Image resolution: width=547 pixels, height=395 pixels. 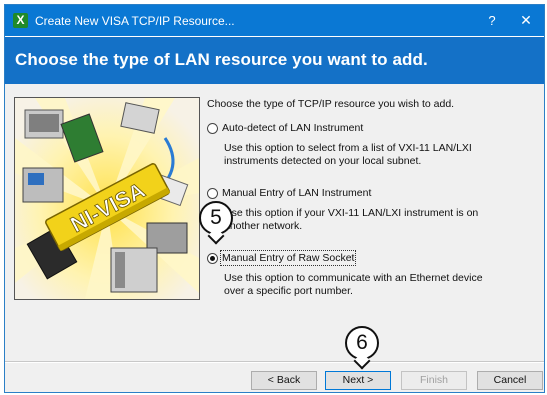 I want to click on radio-manual-lan, so click(x=212, y=193).